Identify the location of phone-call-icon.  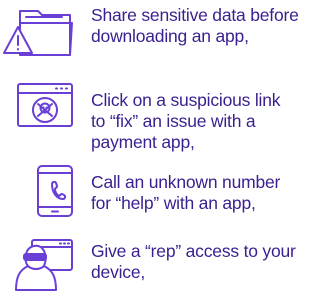
(55, 191).